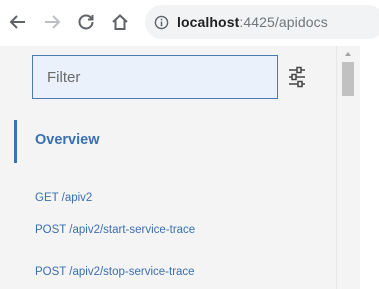 This screenshot has width=379, height=289. Describe the element at coordinates (67, 140) in the screenshot. I see `sidebar-item-overview: Overview` at that location.